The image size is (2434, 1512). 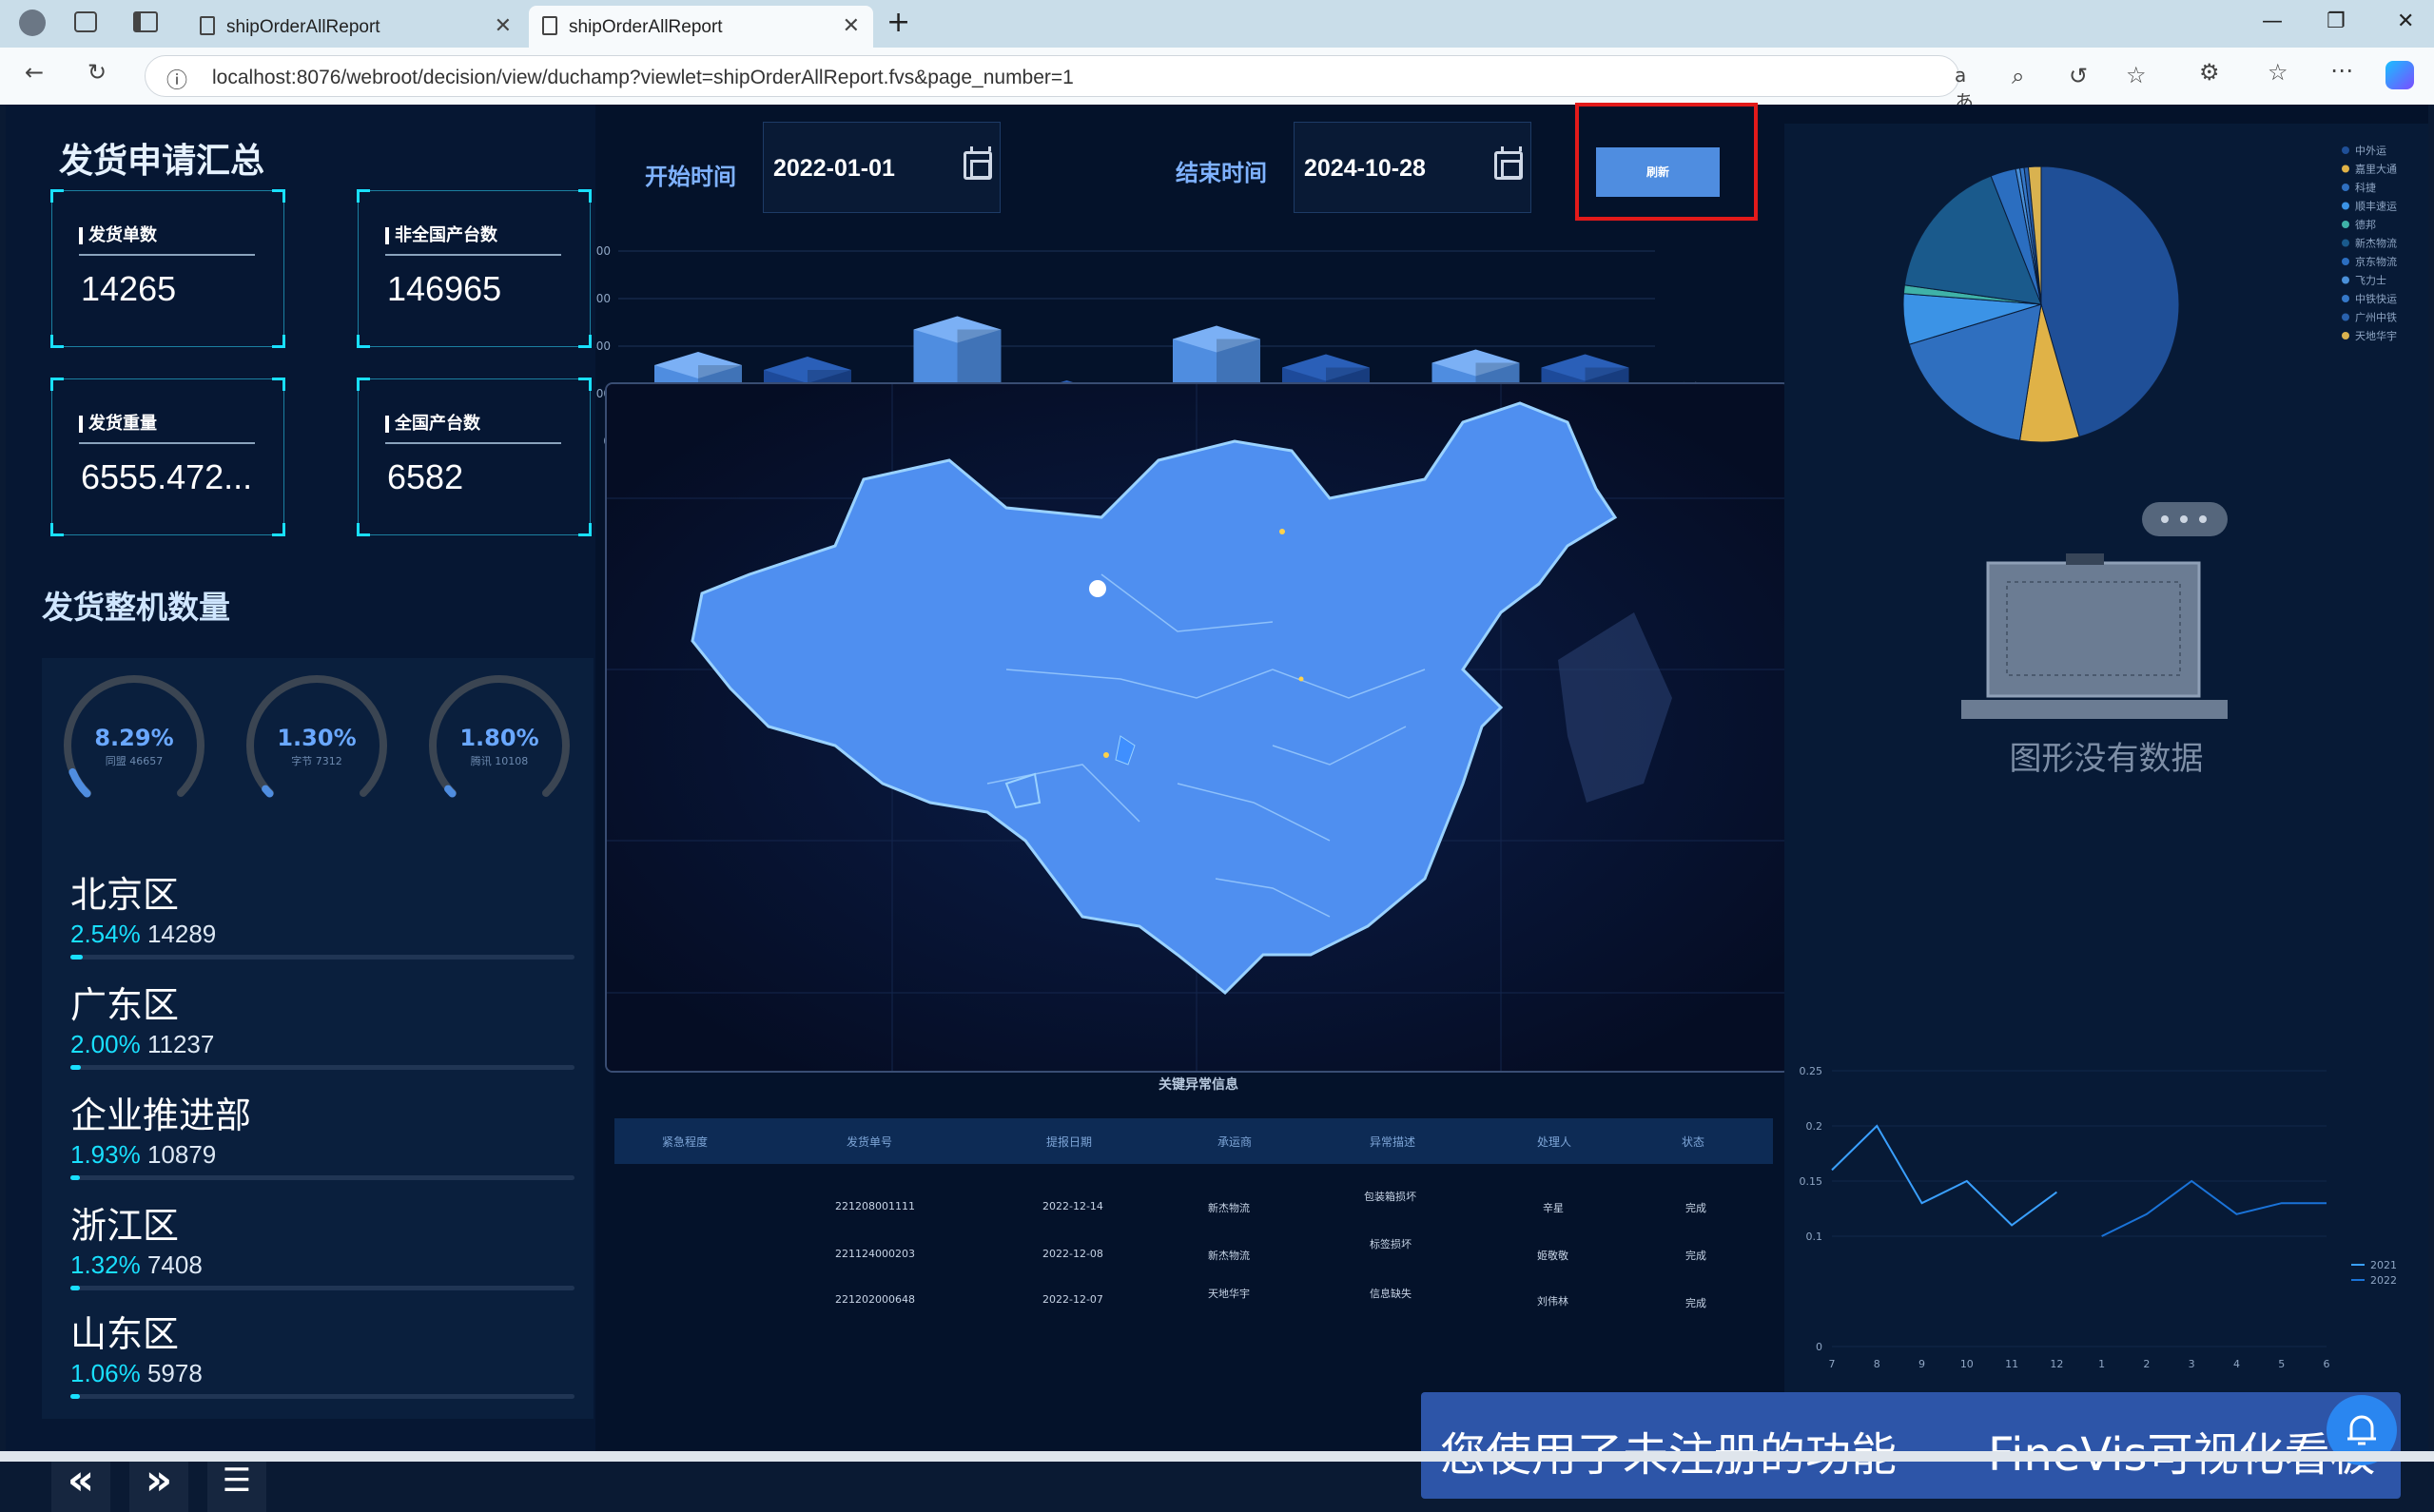 I want to click on pie-chart: 中外运嘉里大通科捷顺丰速运德邦新杰物流京东物流飞力士中铁快运广州中铁天地华宇, so click(x=2149, y=294).